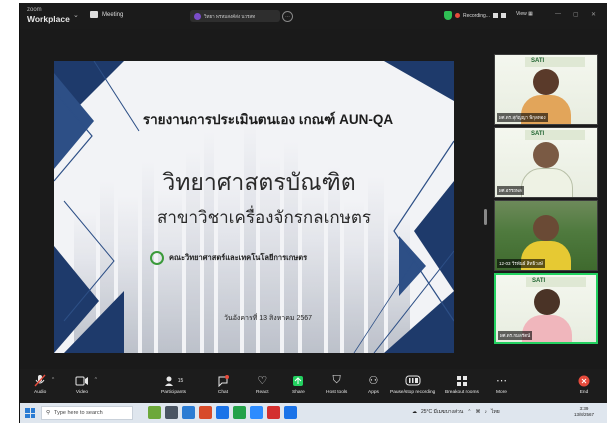  I want to click on faculty-logo-icon, so click(157, 258).